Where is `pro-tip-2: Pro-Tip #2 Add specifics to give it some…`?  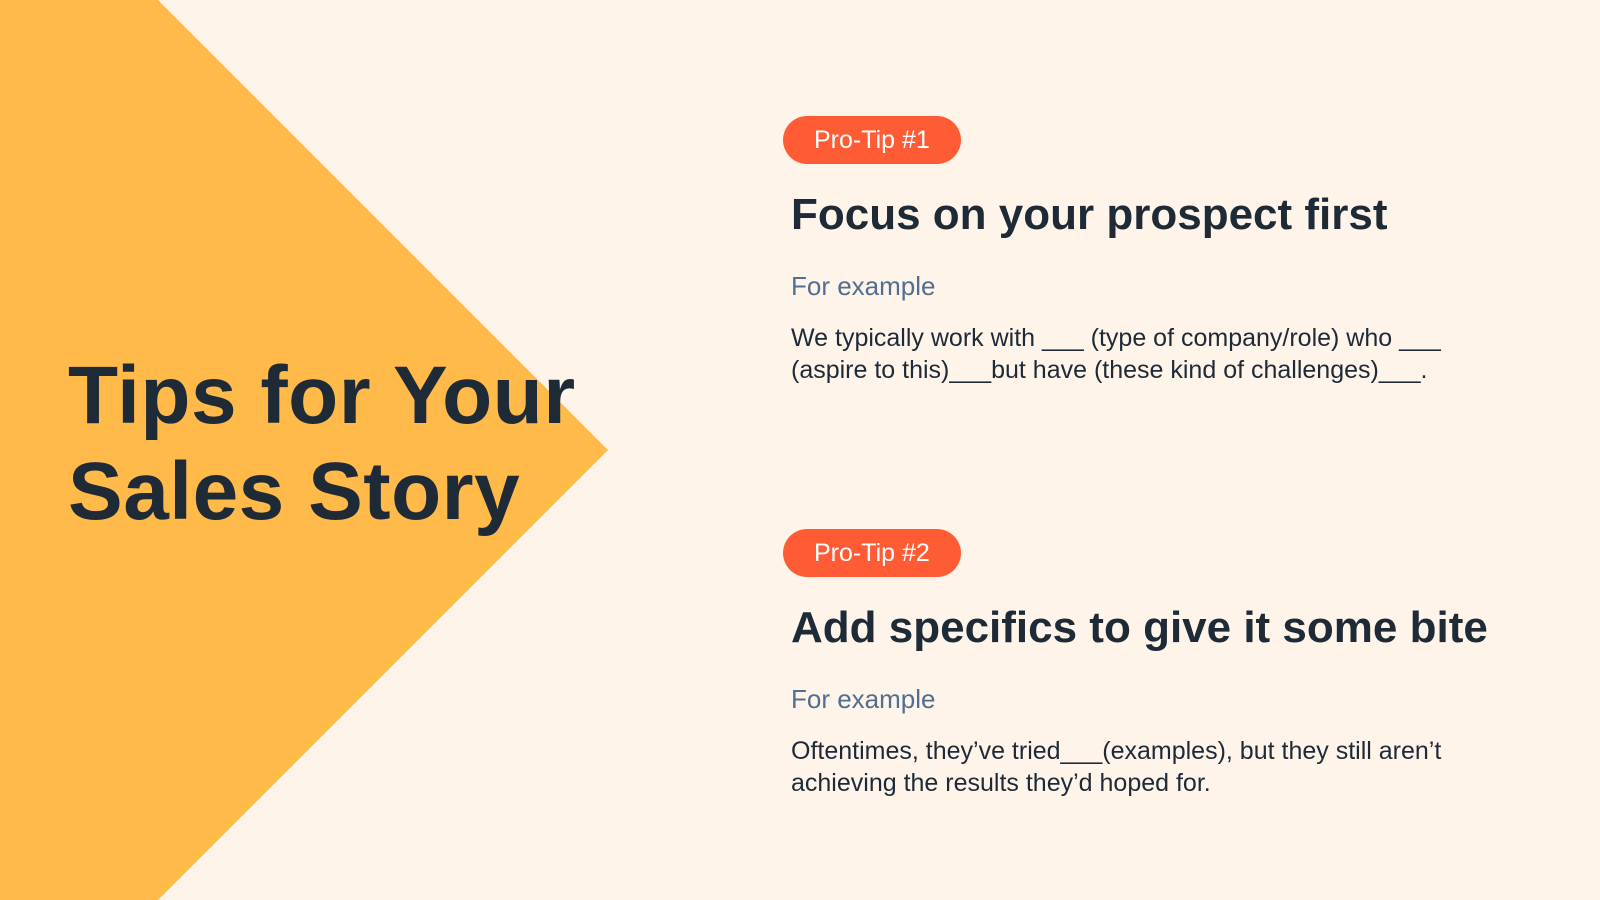
pro-tip-2: Pro-Tip #2 Add specifics to give it some… is located at coordinates (1178, 664).